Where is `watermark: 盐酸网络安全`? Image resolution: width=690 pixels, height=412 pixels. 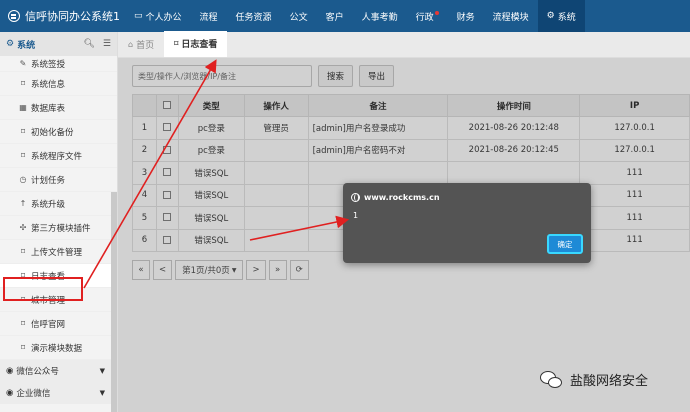
watermark: 盐酸网络安全 is located at coordinates (594, 379).